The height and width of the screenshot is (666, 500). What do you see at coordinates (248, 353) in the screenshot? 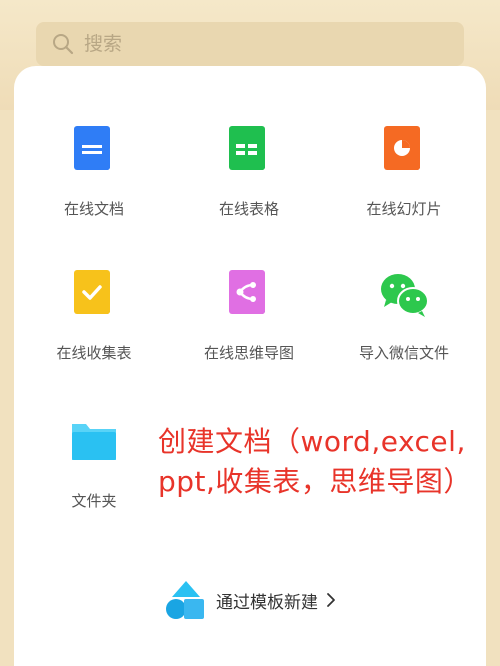
I see `grid-item-label: 在线思维导图` at bounding box center [248, 353].